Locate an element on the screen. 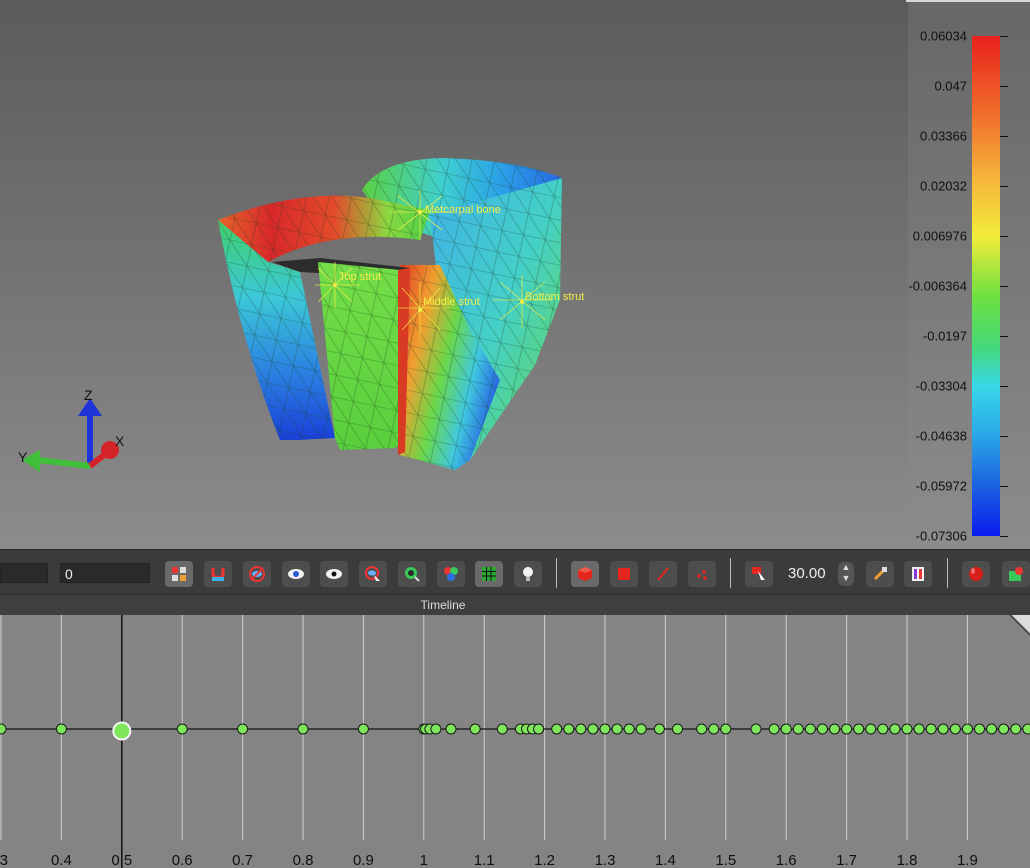 The image size is (1030, 868). colorbar-label: -0.07306 is located at coordinates (941, 536).